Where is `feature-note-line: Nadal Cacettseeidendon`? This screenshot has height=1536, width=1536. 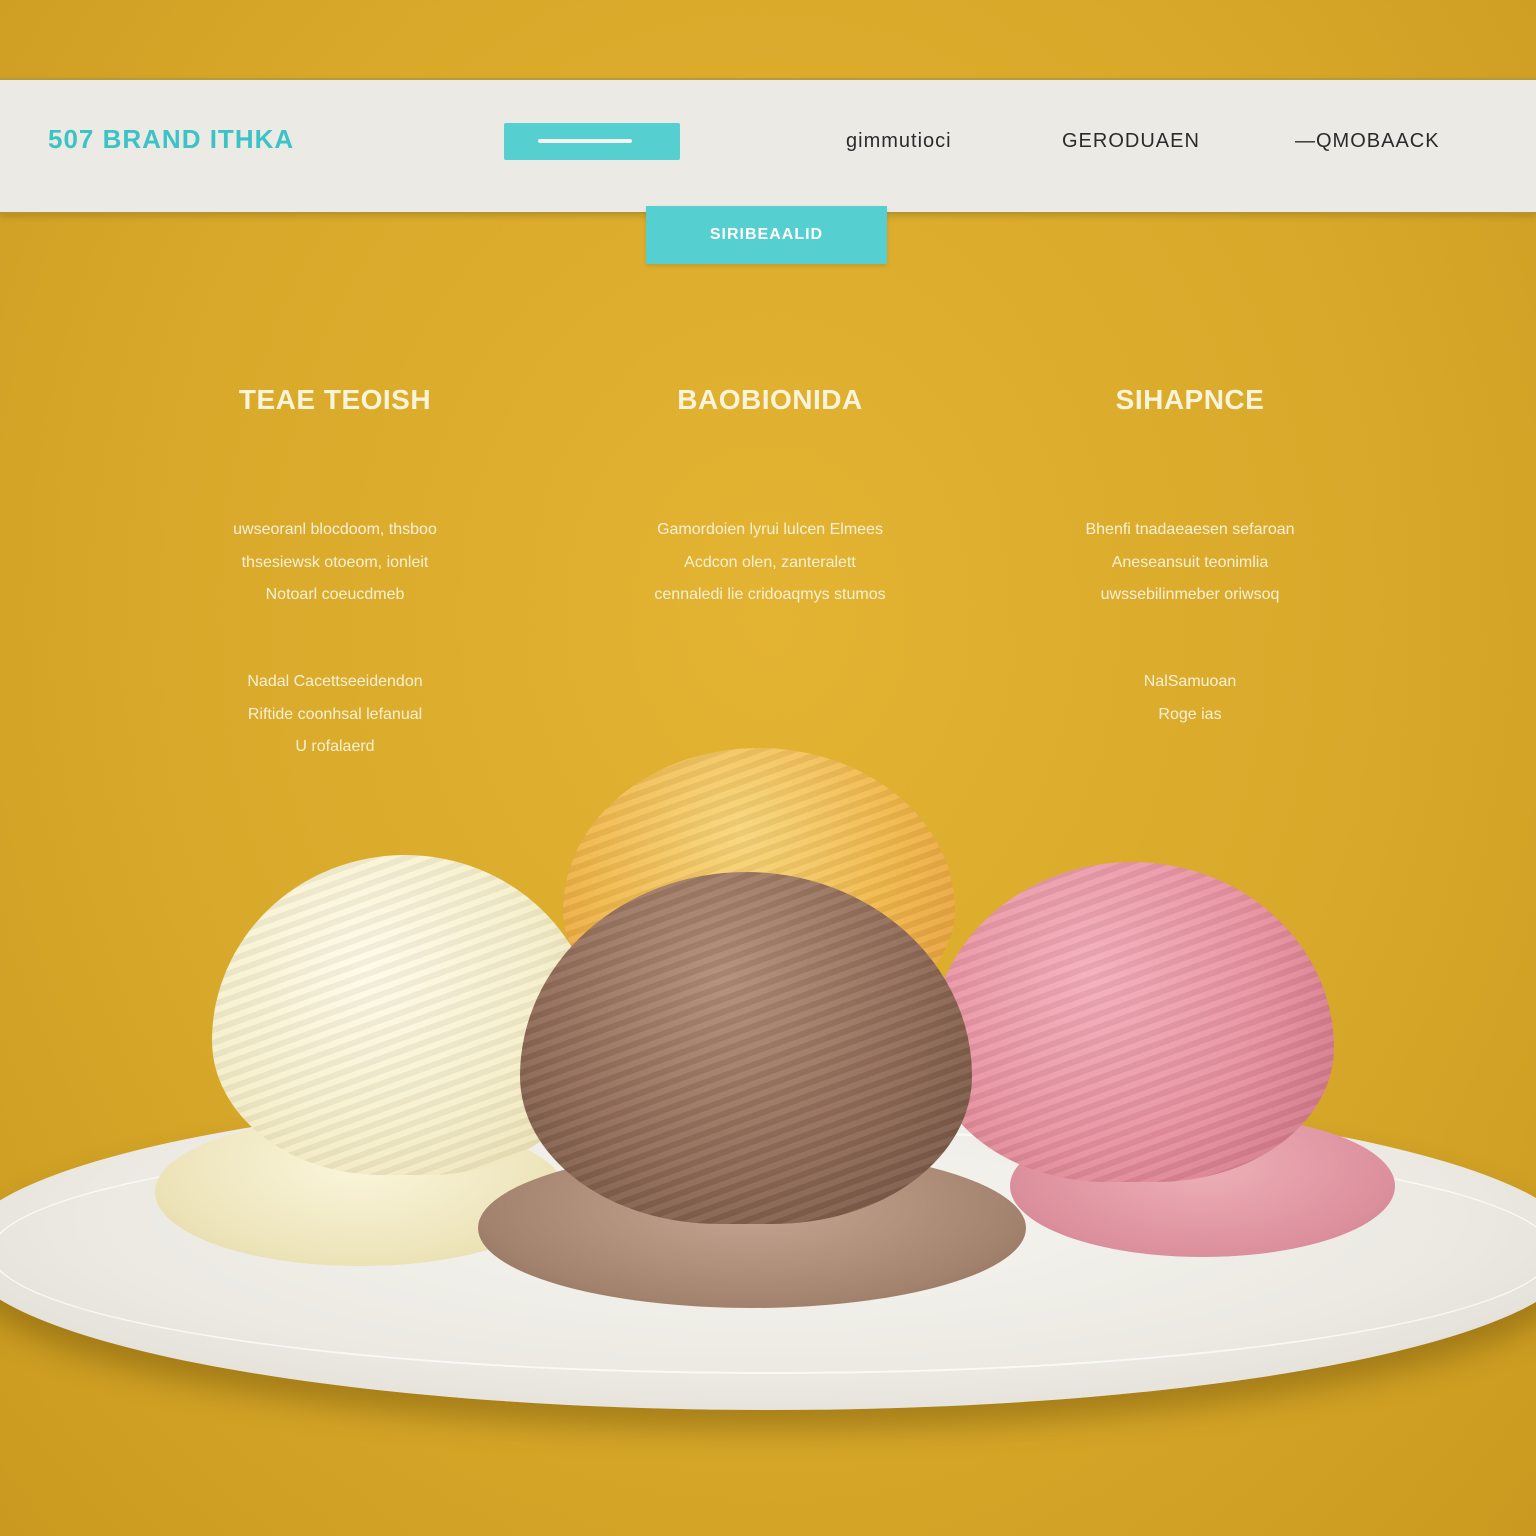
feature-note-line: Nadal Cacettseeidendon is located at coordinates (335, 681).